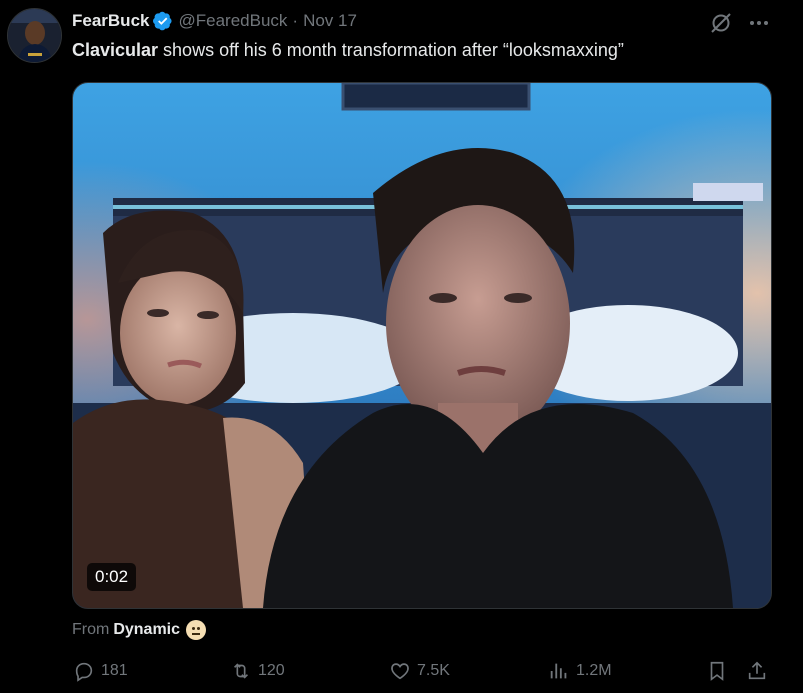  Describe the element at coordinates (100, 671) in the screenshot. I see `reply-button: 181` at that location.